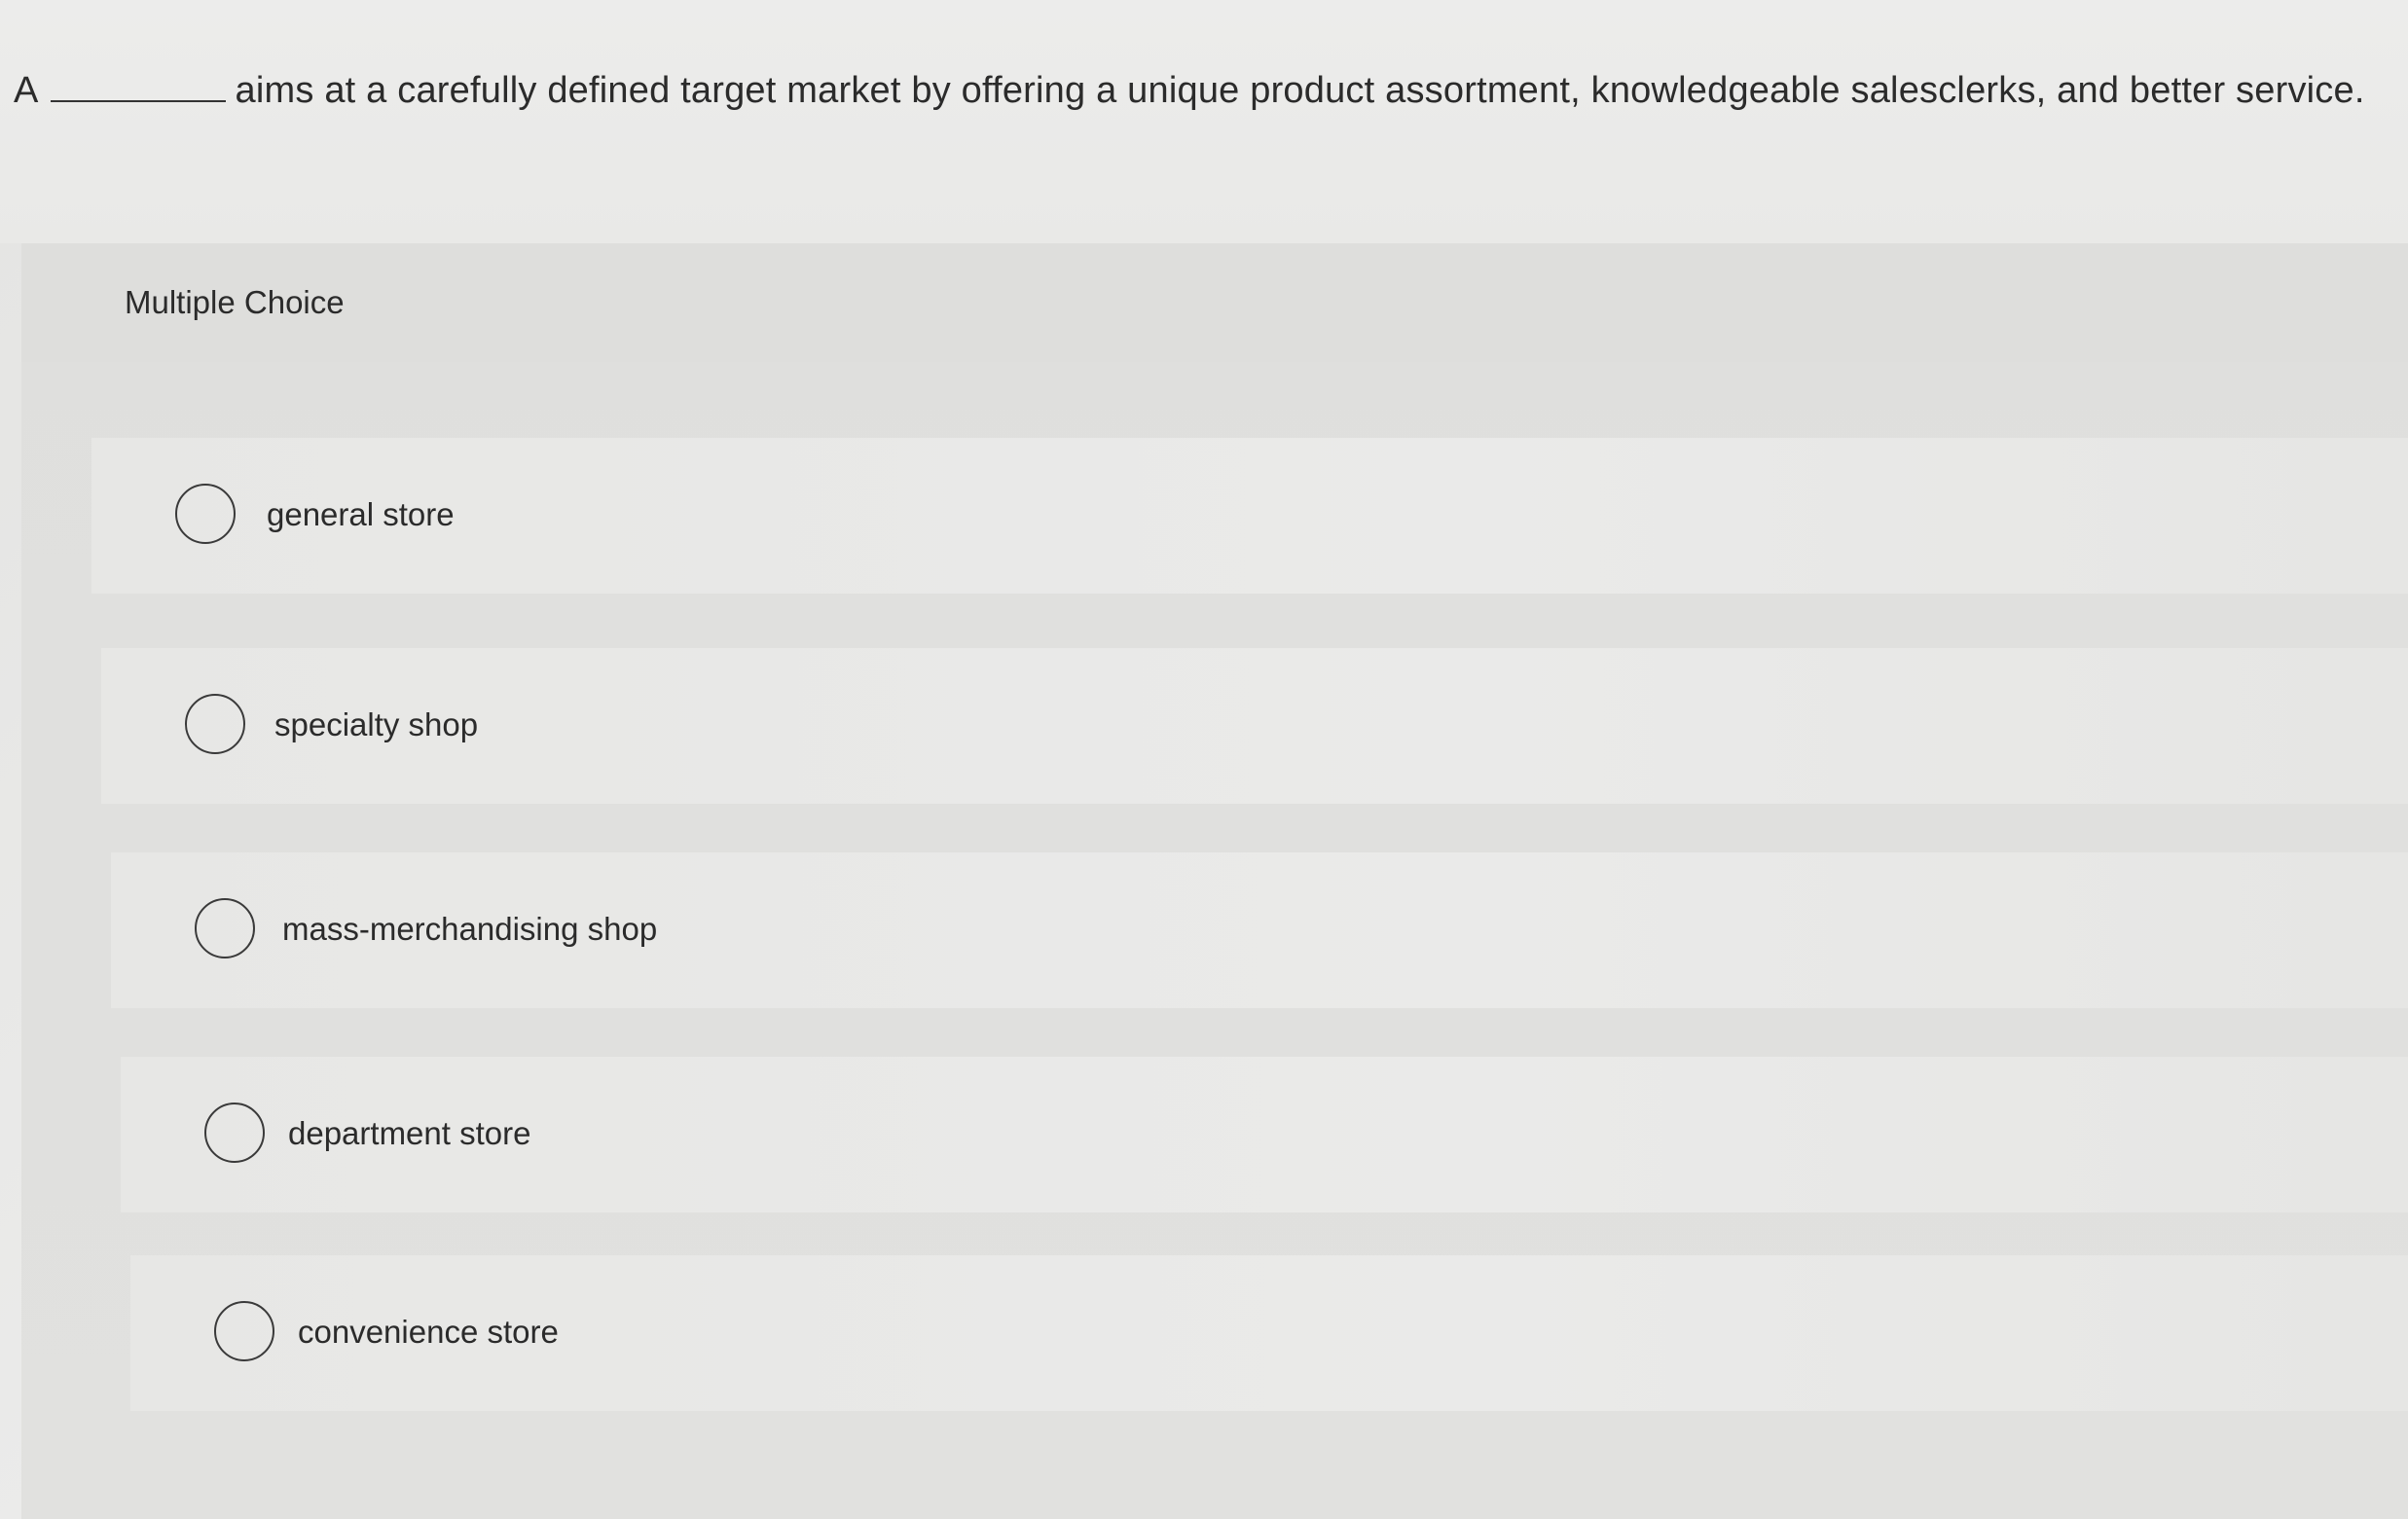 The width and height of the screenshot is (2408, 1519). I want to click on choice-label: convenience store, so click(428, 1333).